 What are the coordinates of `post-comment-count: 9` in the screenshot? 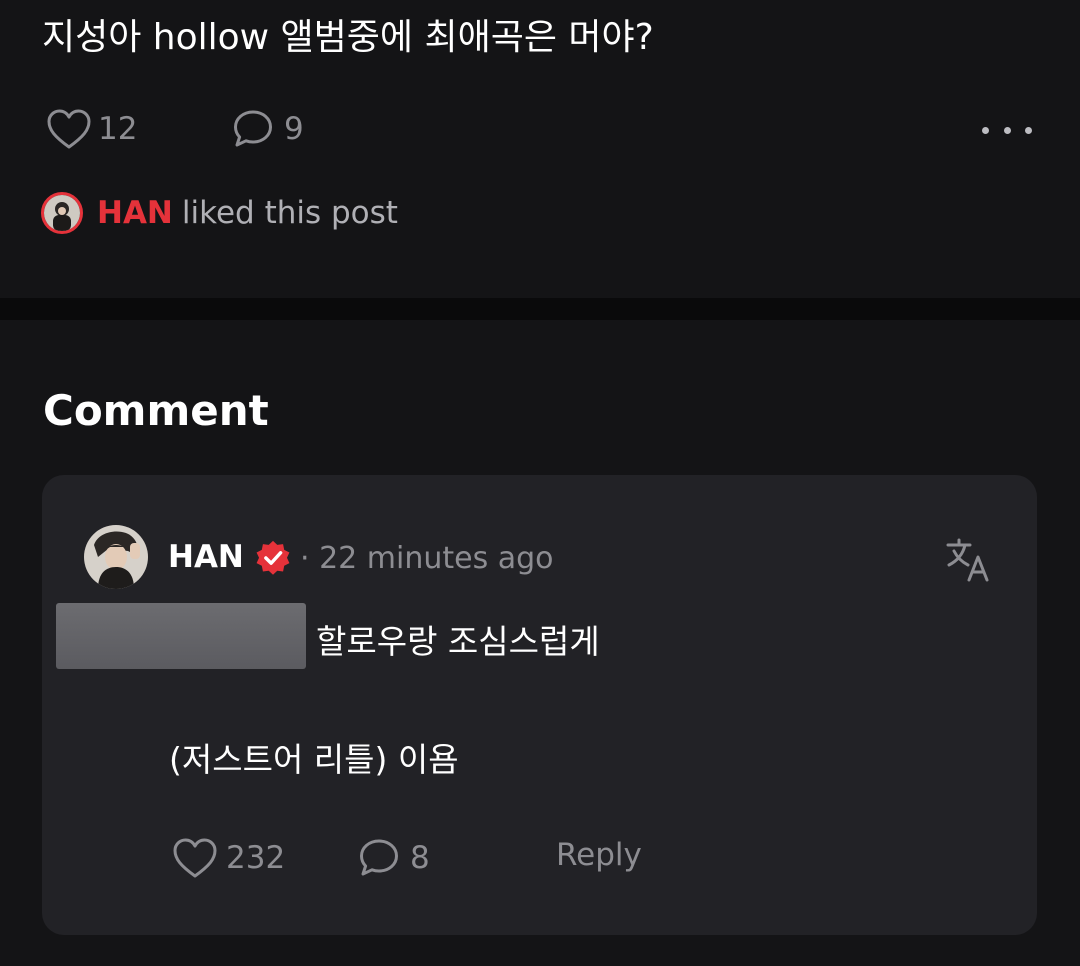 It's located at (294, 129).